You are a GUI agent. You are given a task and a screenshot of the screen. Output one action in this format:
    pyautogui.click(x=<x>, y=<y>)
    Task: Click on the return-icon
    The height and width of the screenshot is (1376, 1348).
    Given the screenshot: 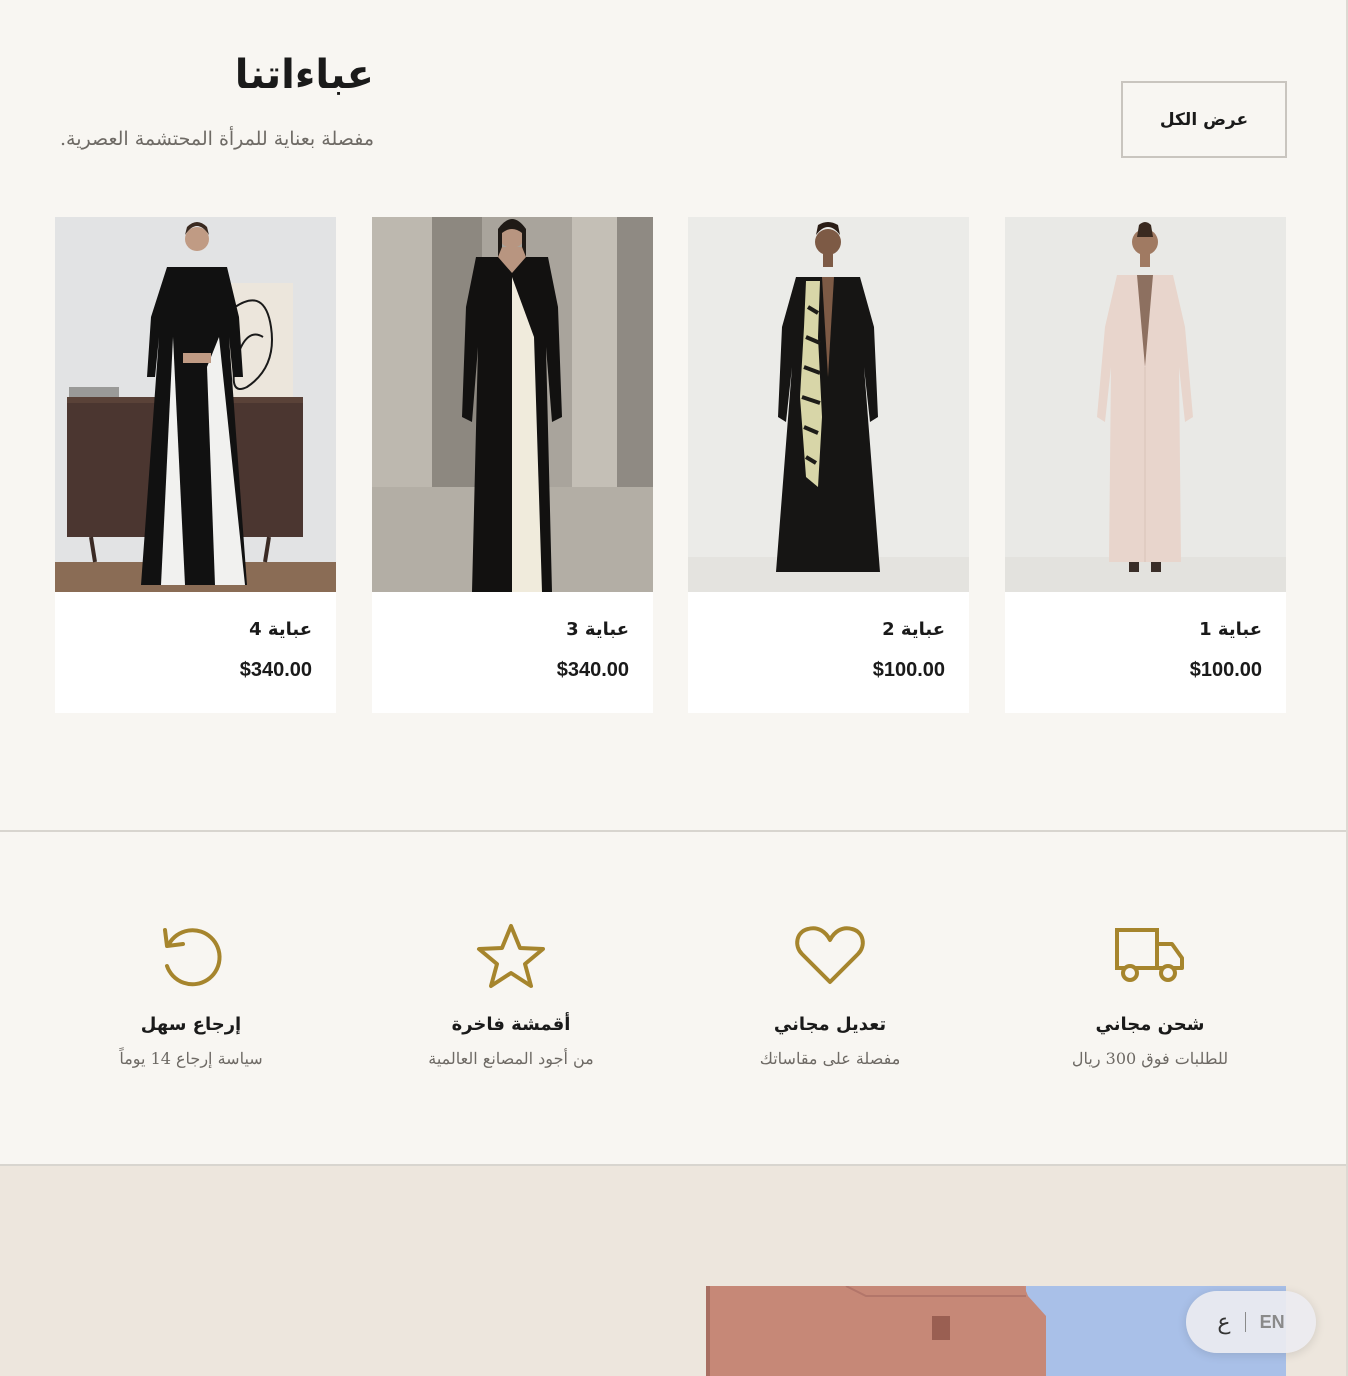 What is the action you would take?
    pyautogui.click(x=191, y=956)
    